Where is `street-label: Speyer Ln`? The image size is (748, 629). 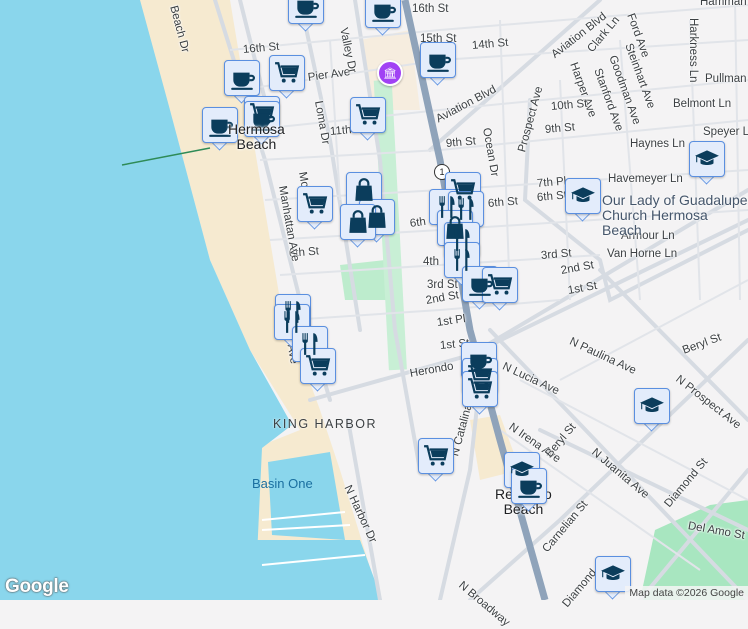
street-label: Speyer Ln is located at coordinates (725, 132).